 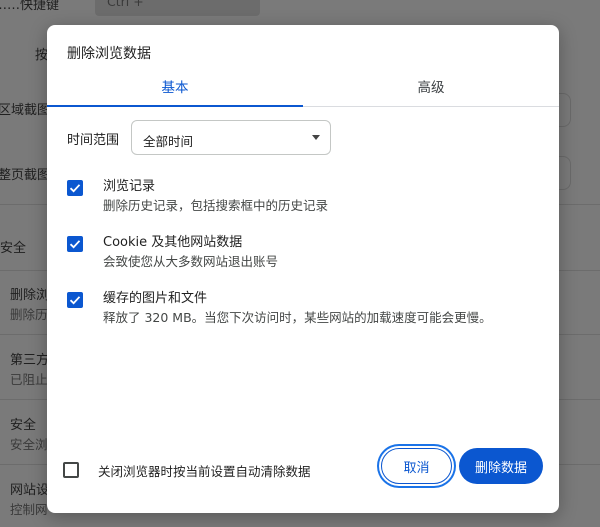 What do you see at coordinates (204, 471) in the screenshot?
I see `auto-clear-label: 关闭浏览器时按当前设置自动清除数据` at bounding box center [204, 471].